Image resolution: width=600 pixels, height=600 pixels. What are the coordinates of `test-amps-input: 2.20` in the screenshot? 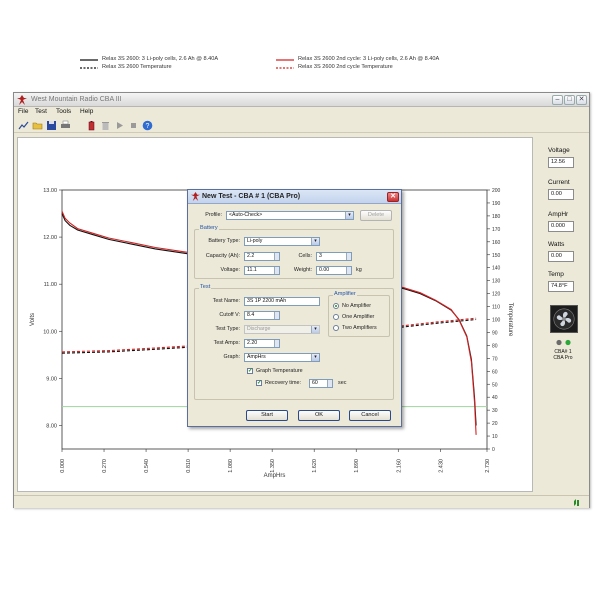 It's located at (262, 343).